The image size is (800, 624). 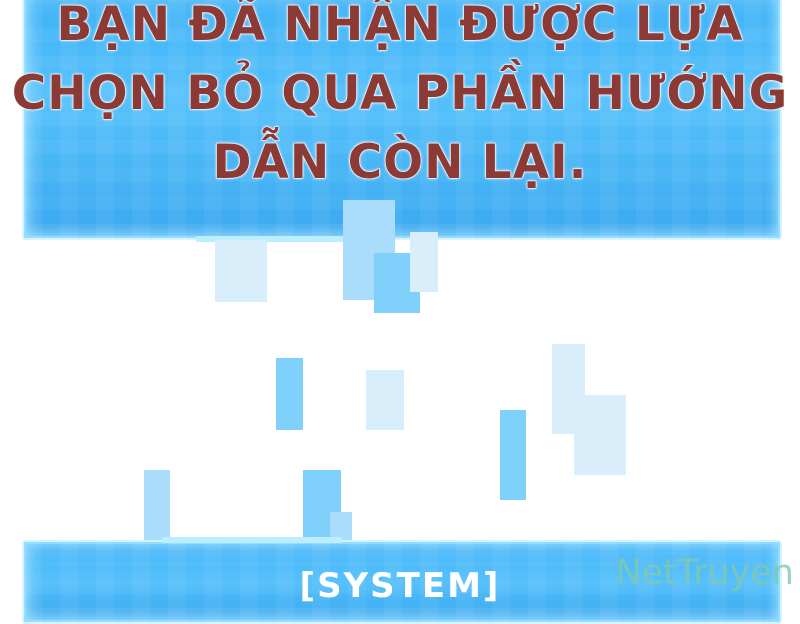 I want to click on caption-line-3: DẪN CÒN LẠI., so click(x=400, y=163).